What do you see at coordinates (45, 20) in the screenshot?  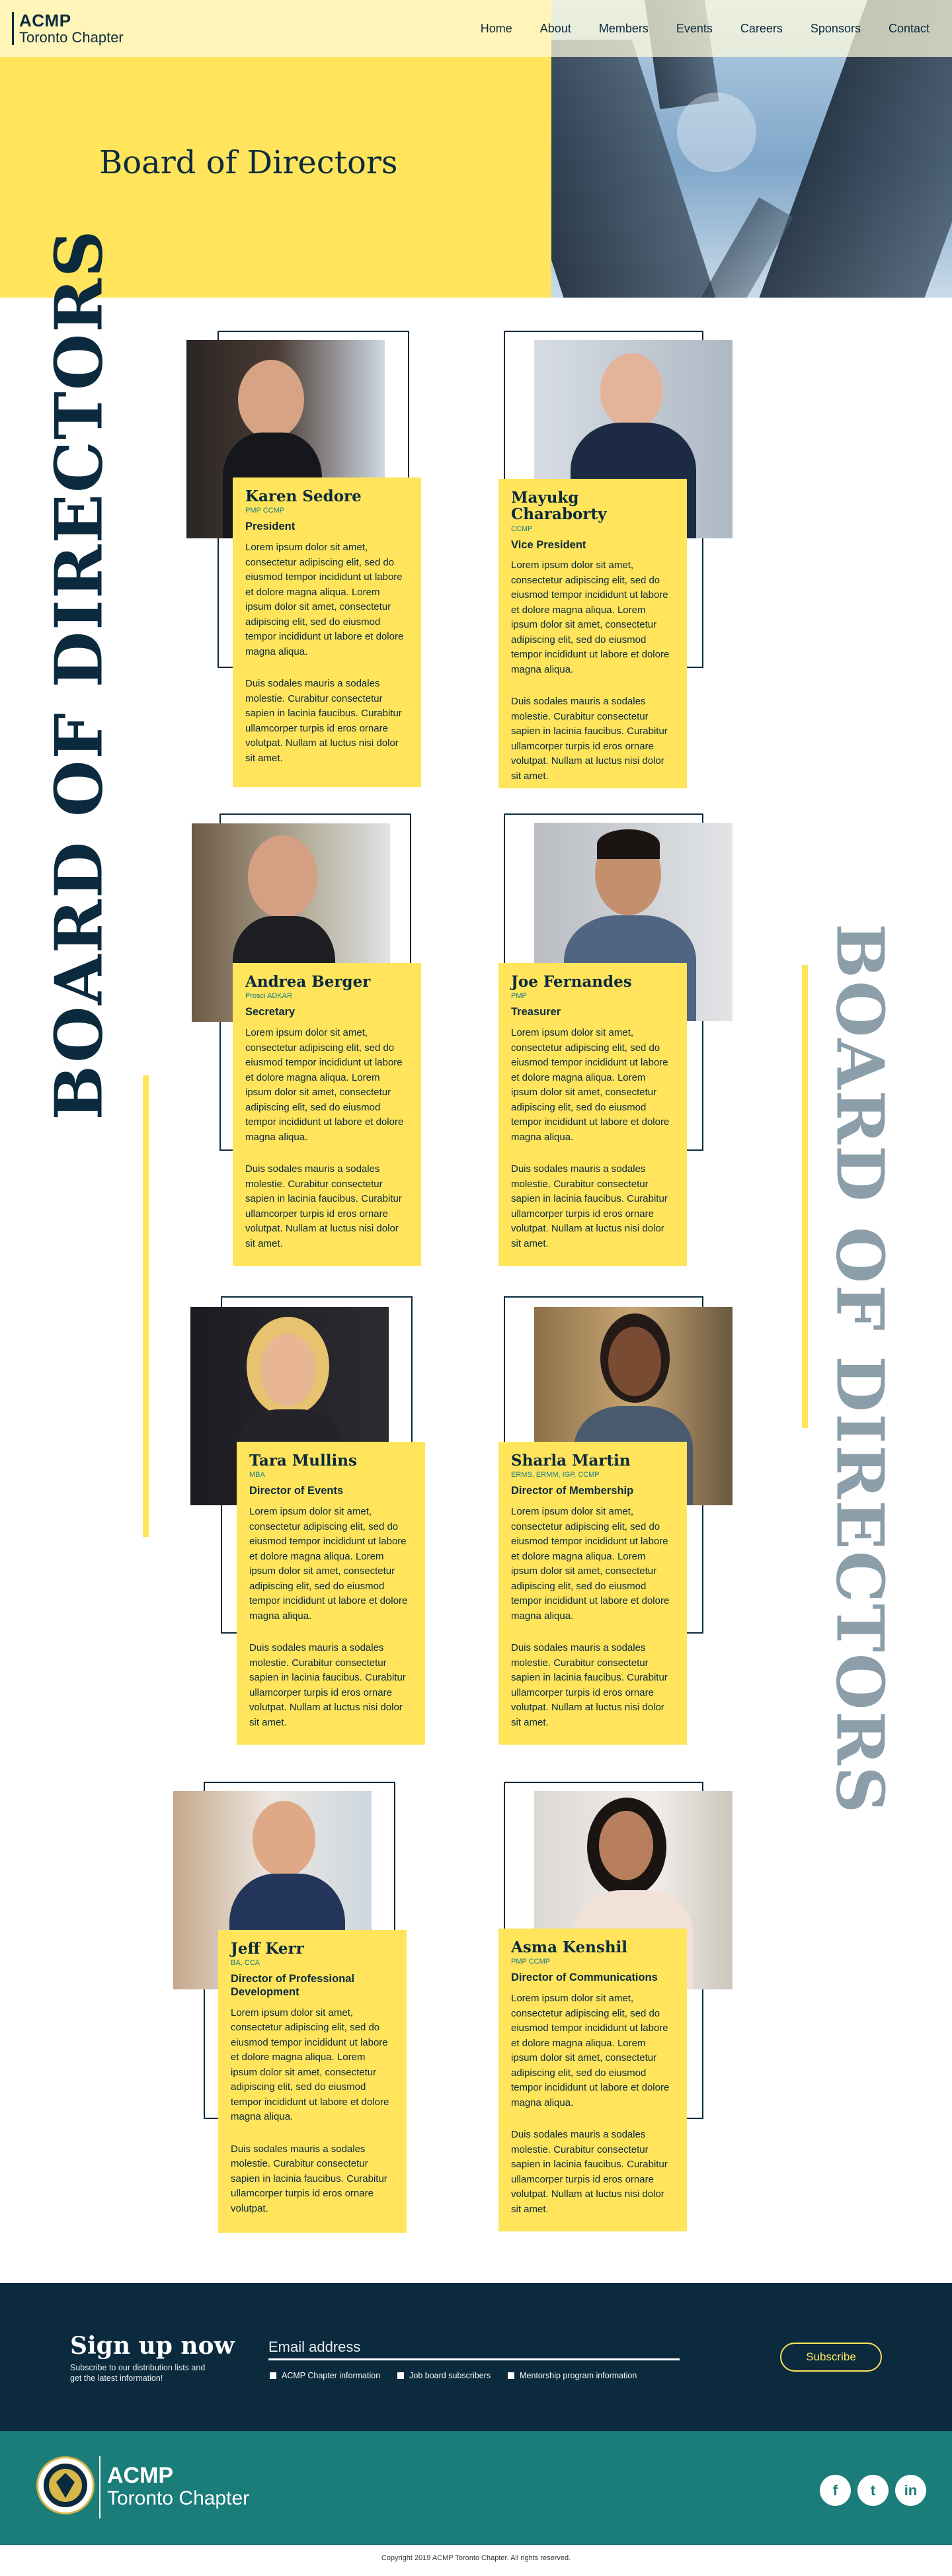 I see `brand-name: ACMP` at bounding box center [45, 20].